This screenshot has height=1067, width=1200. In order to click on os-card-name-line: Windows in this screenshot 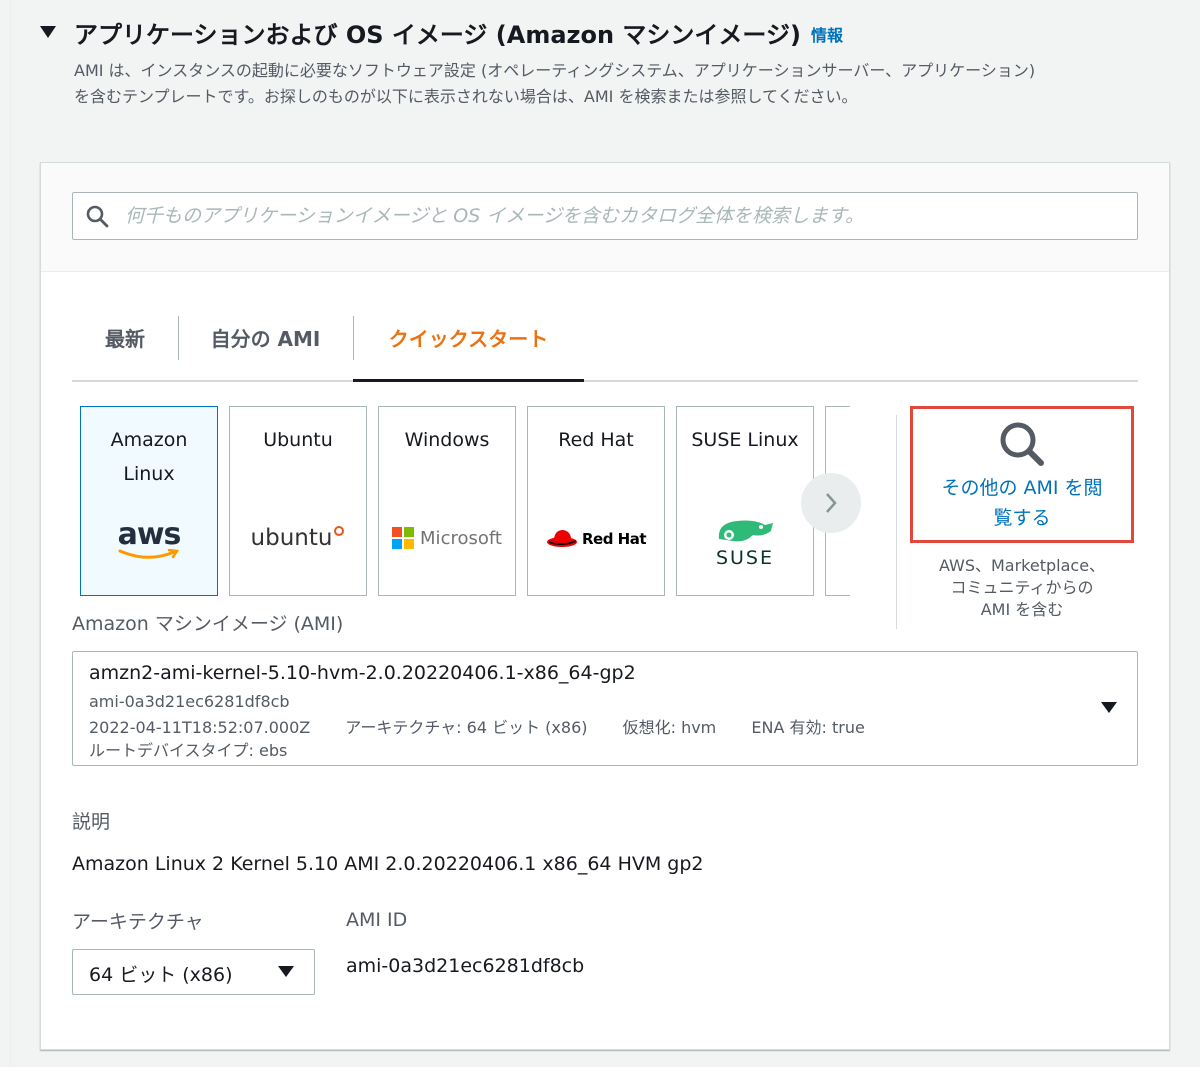, I will do `click(447, 440)`.